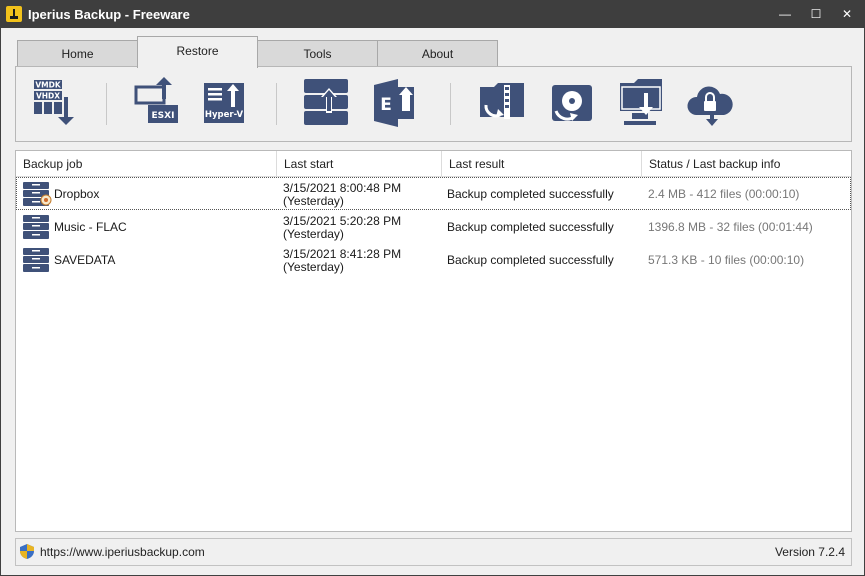 Image resolution: width=865 pixels, height=576 pixels. Describe the element at coordinates (46, 200) in the screenshot. I see `scheduled-badge-icon` at that location.